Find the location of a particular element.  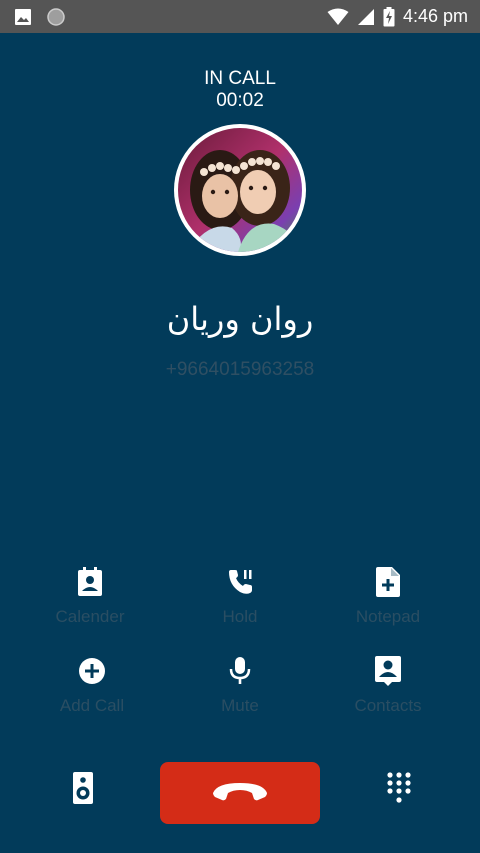

end-call-button is located at coordinates (240, 793).